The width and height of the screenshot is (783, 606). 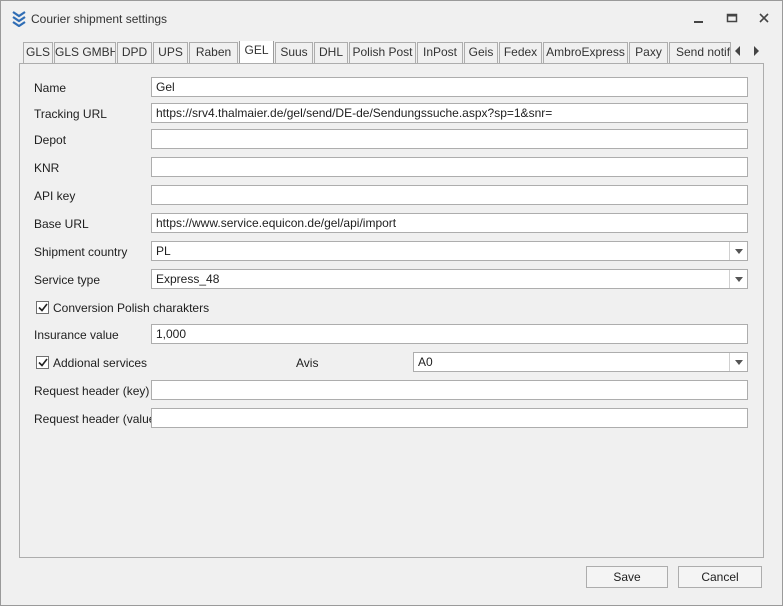 What do you see at coordinates (520, 52) in the screenshot?
I see `tab-fedex: Fedex` at bounding box center [520, 52].